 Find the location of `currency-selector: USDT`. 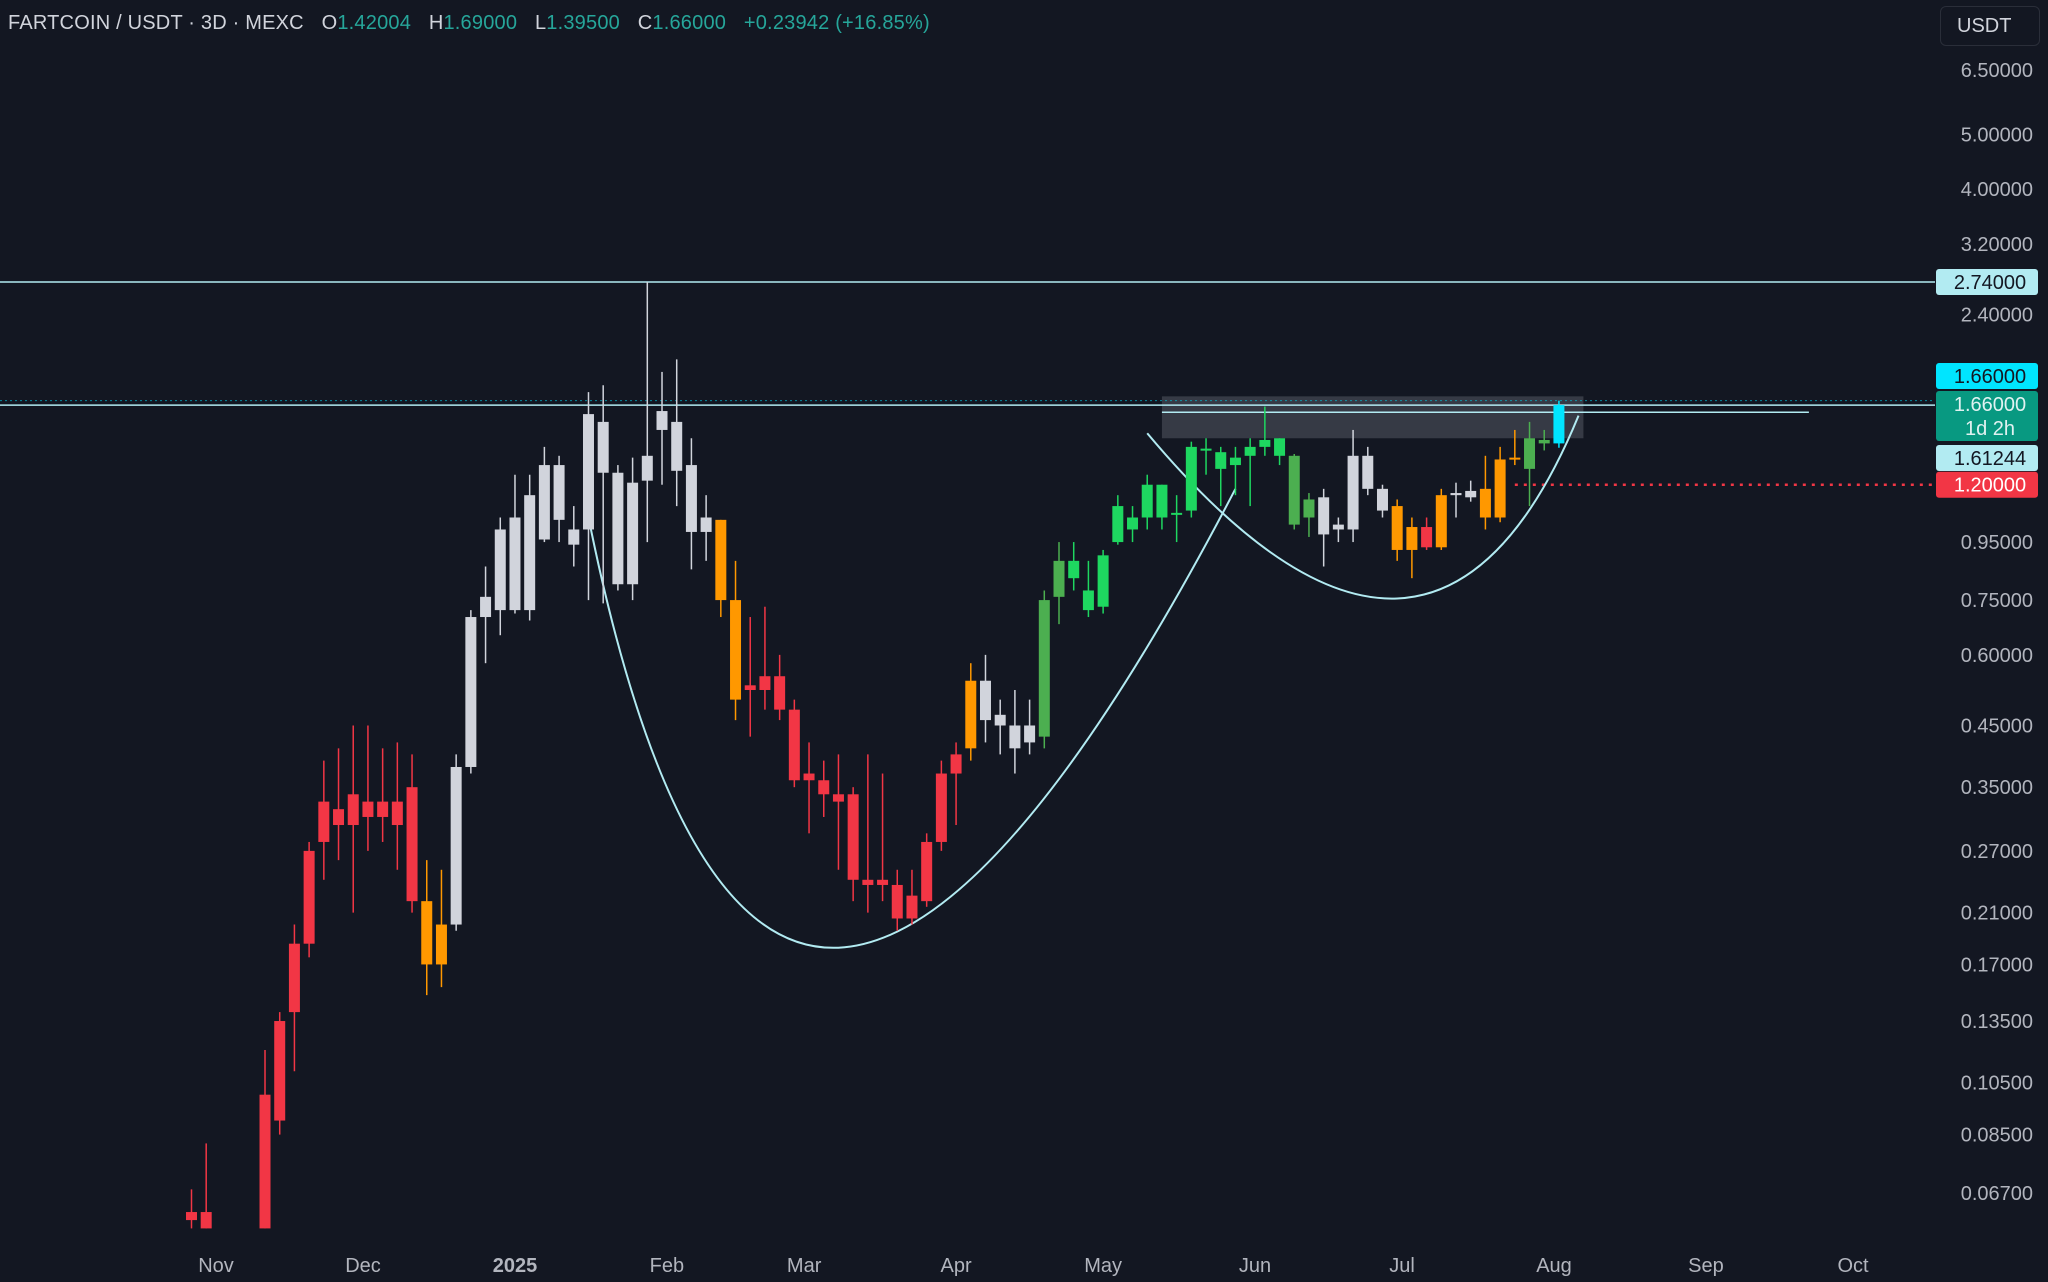

currency-selector: USDT is located at coordinates (1990, 26).